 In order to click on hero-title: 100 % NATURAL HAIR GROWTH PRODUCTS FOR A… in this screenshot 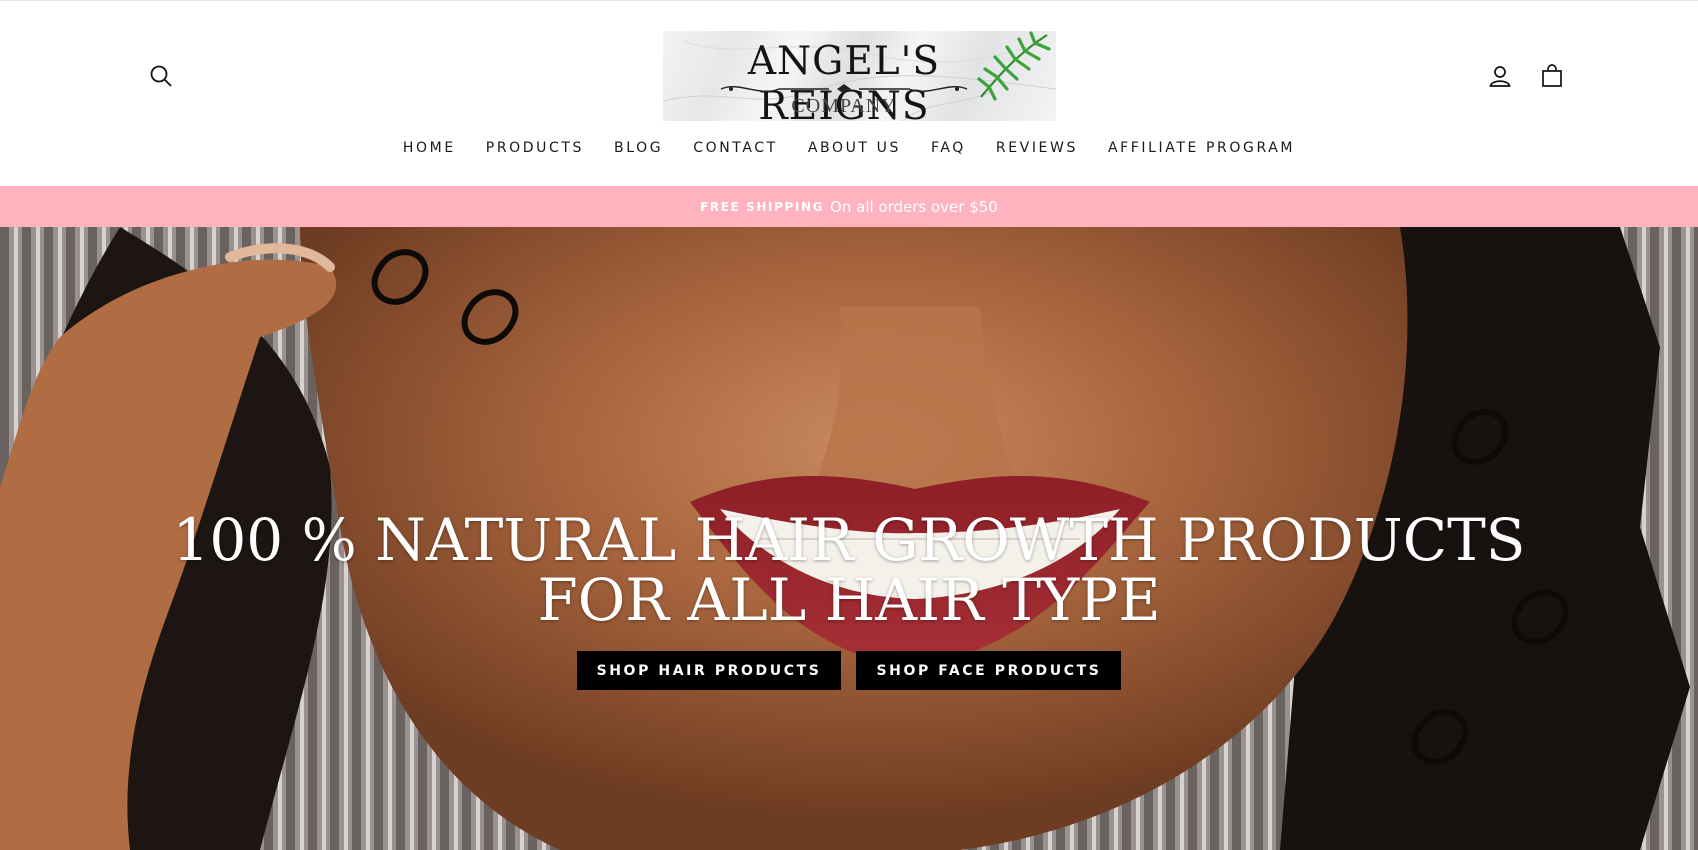, I will do `click(849, 570)`.